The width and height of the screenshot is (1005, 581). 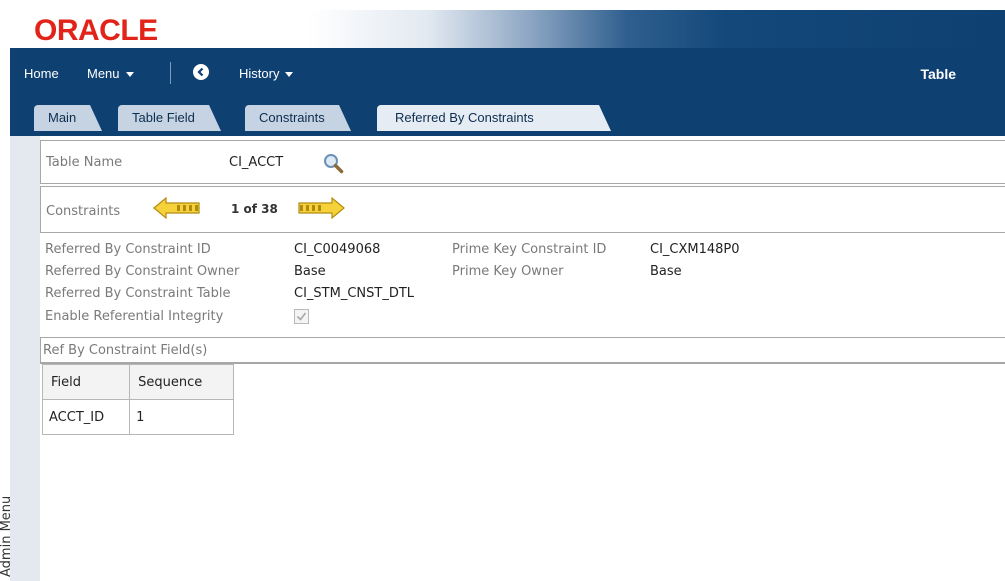 What do you see at coordinates (7, 536) in the screenshot?
I see `admin-menu-label: Admin Menu` at bounding box center [7, 536].